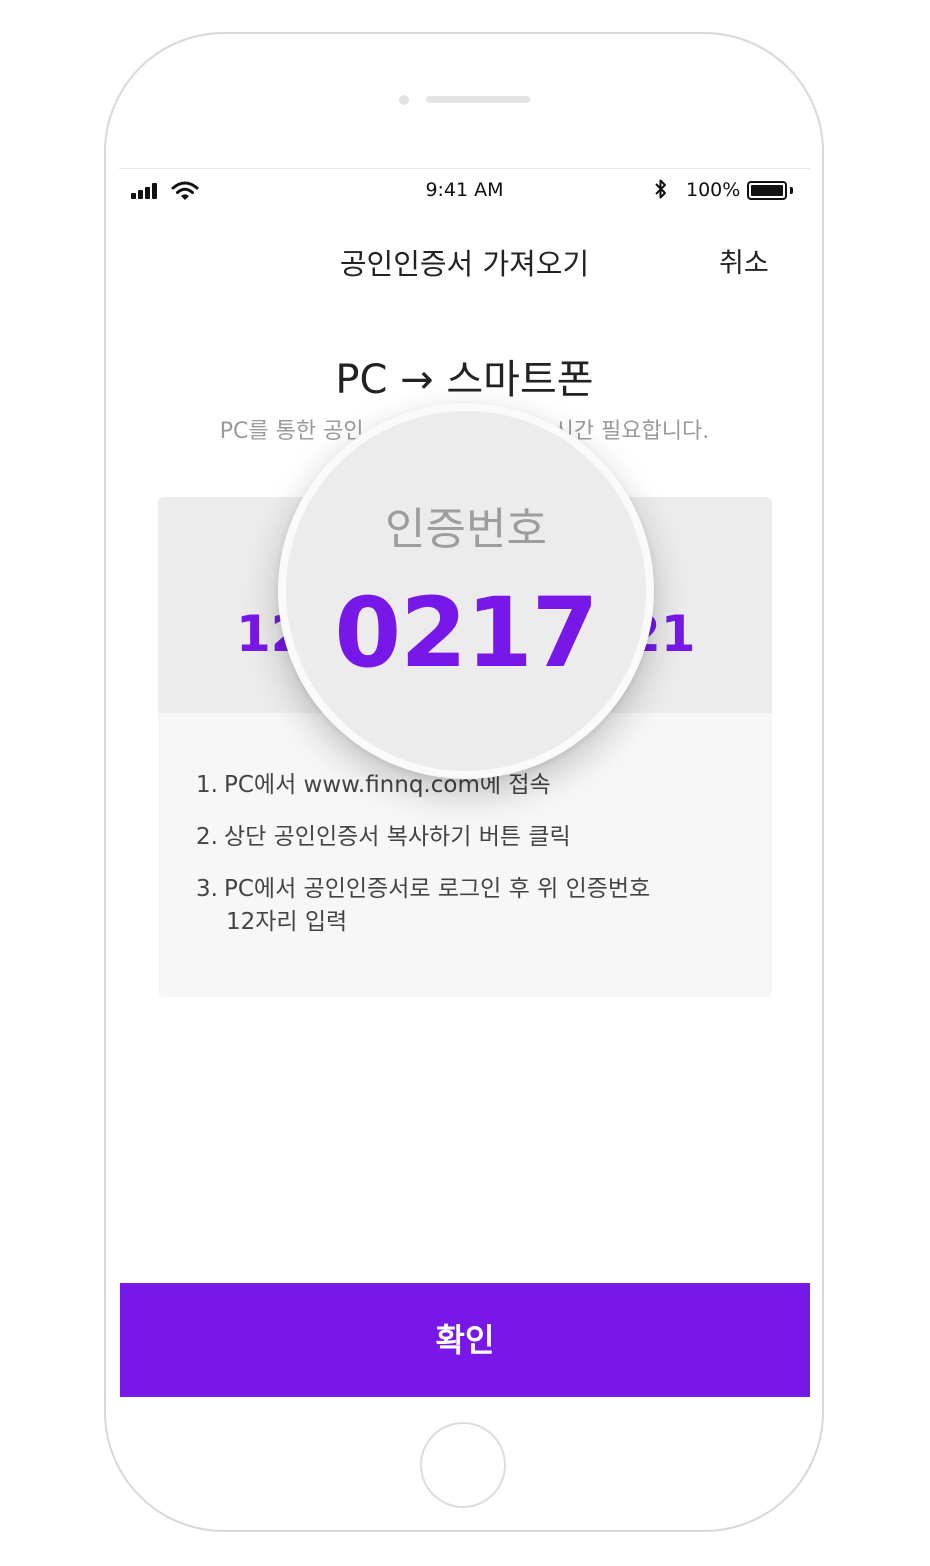  I want to click on magnifier-label: 인증번호, so click(466, 529).